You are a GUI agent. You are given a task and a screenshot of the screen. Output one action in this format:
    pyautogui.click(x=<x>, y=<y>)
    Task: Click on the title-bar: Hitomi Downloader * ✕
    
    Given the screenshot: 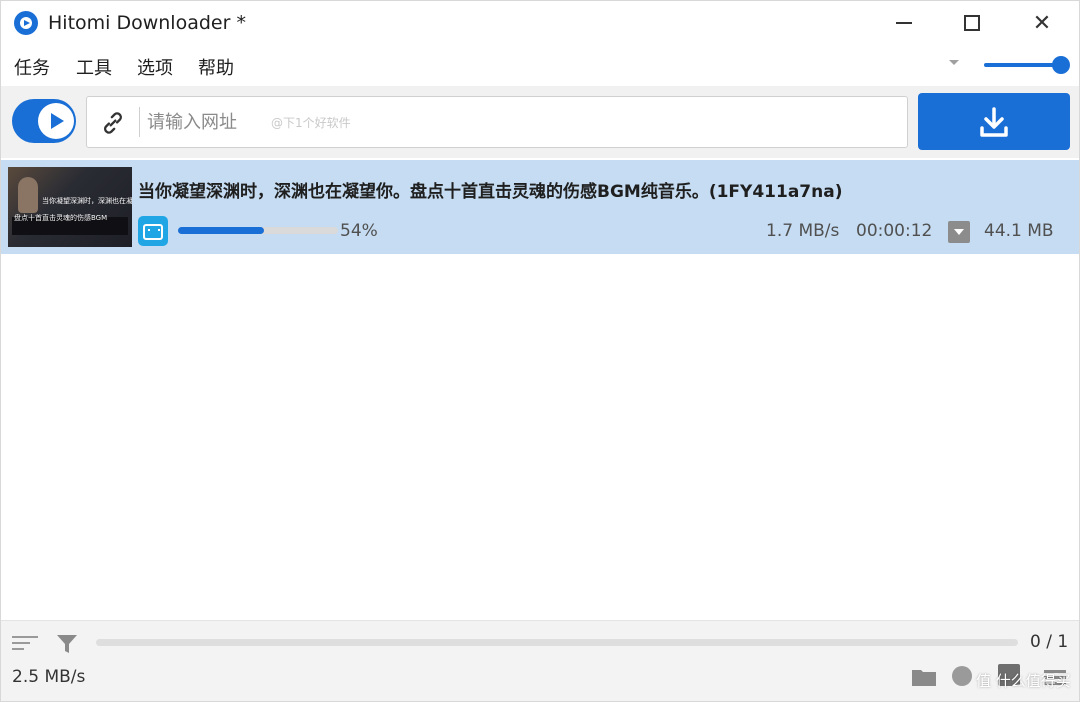 What is the action you would take?
    pyautogui.click(x=540, y=23)
    